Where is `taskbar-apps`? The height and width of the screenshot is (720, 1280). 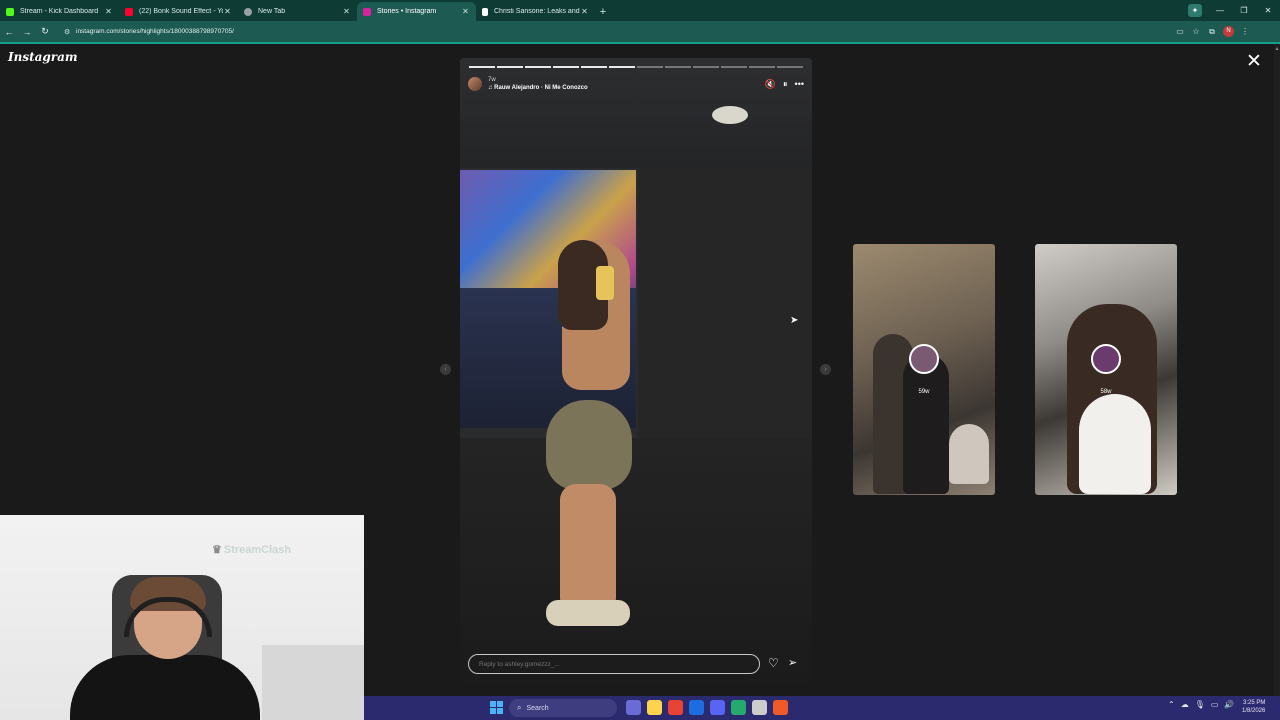
taskbar-apps is located at coordinates (707, 707).